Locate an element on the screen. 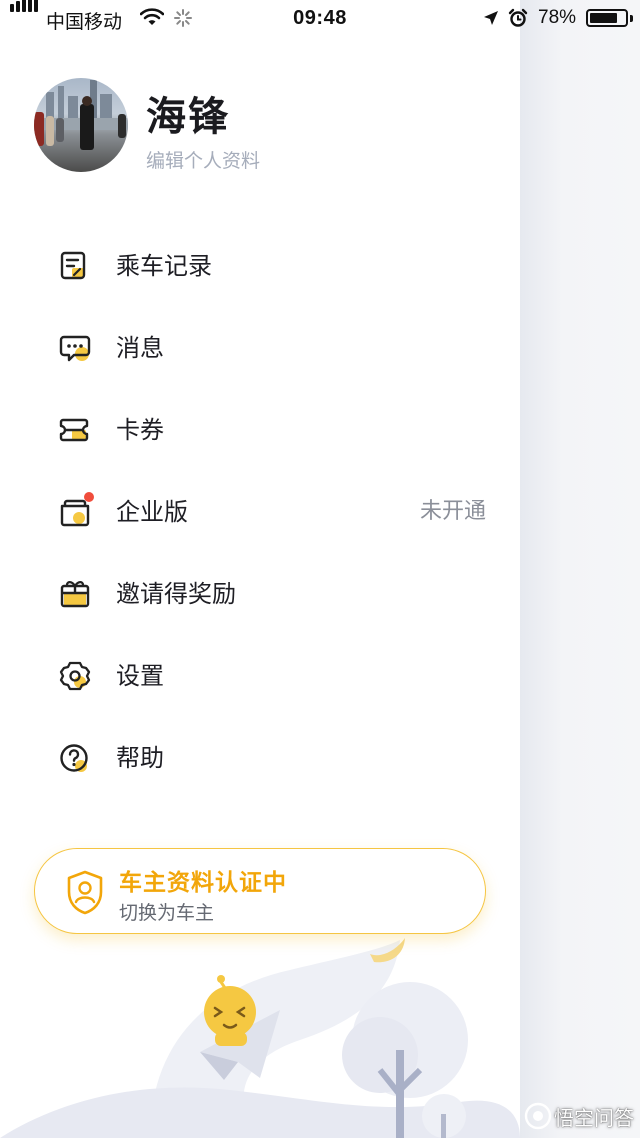 Image resolution: width=640 pixels, height=1138 pixels. watermark: 悟空问答 is located at coordinates (580, 1116).